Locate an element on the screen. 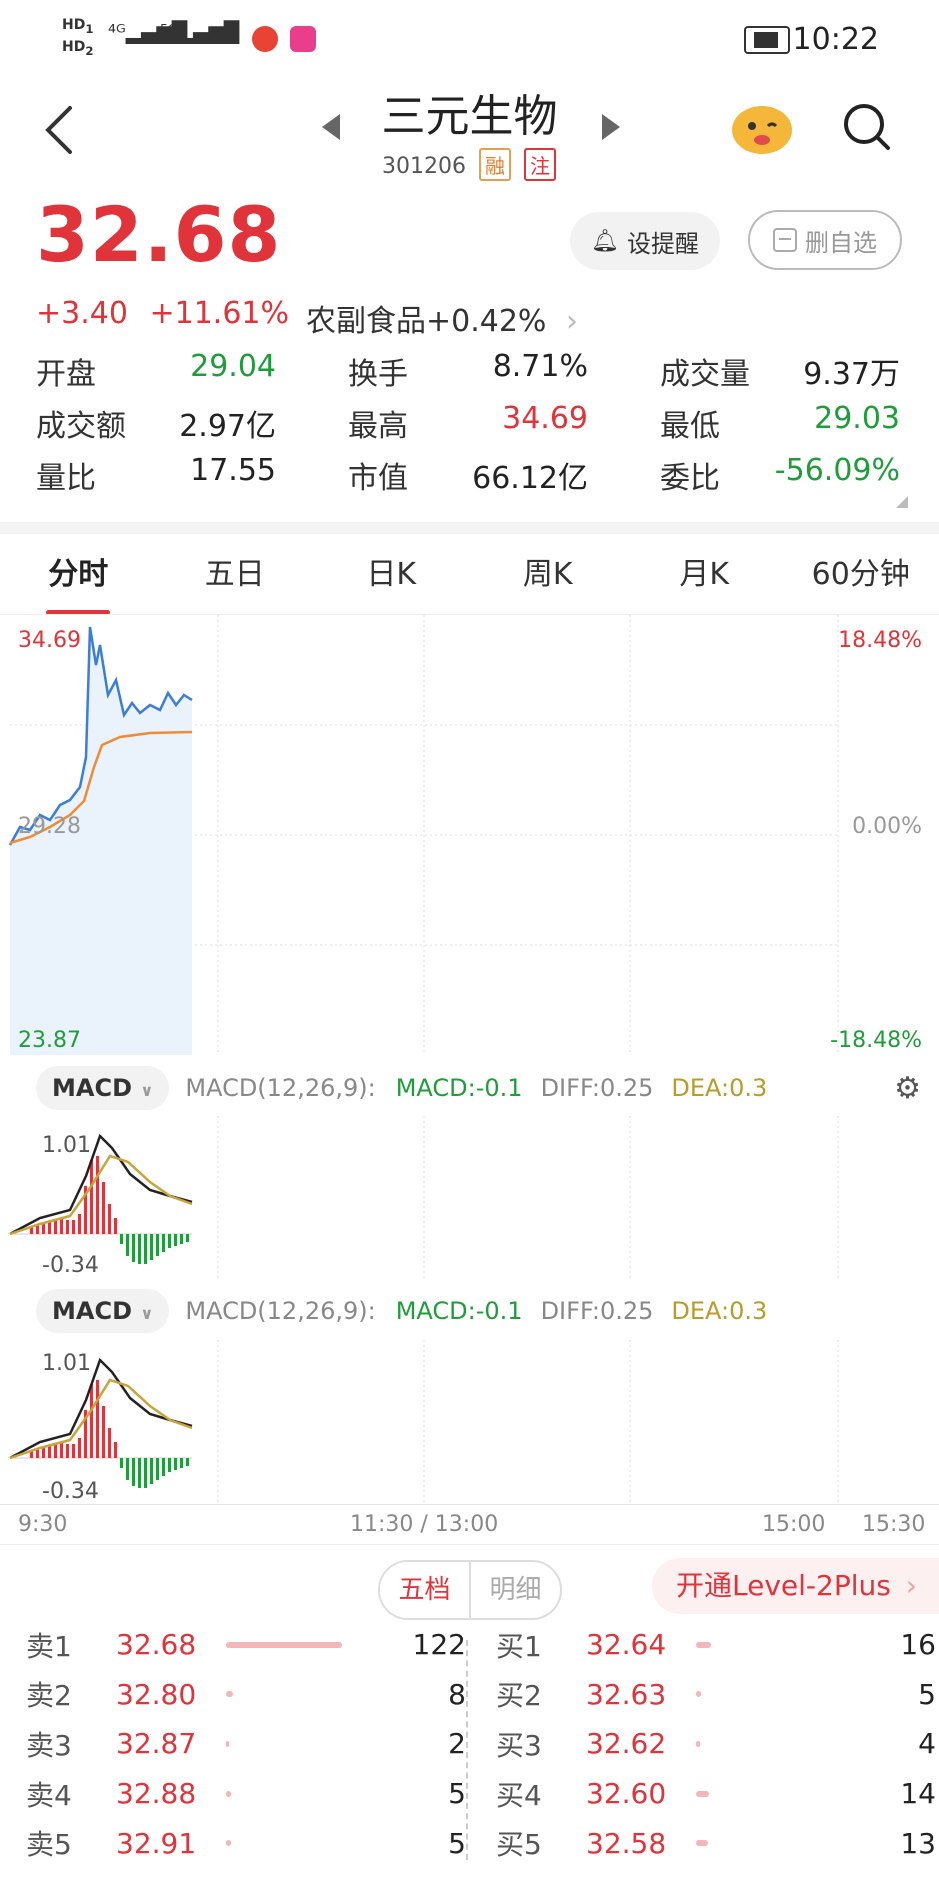 This screenshot has width=939, height=1890. buy-order-row: 买4 32.60 14 is located at coordinates (716, 1794).